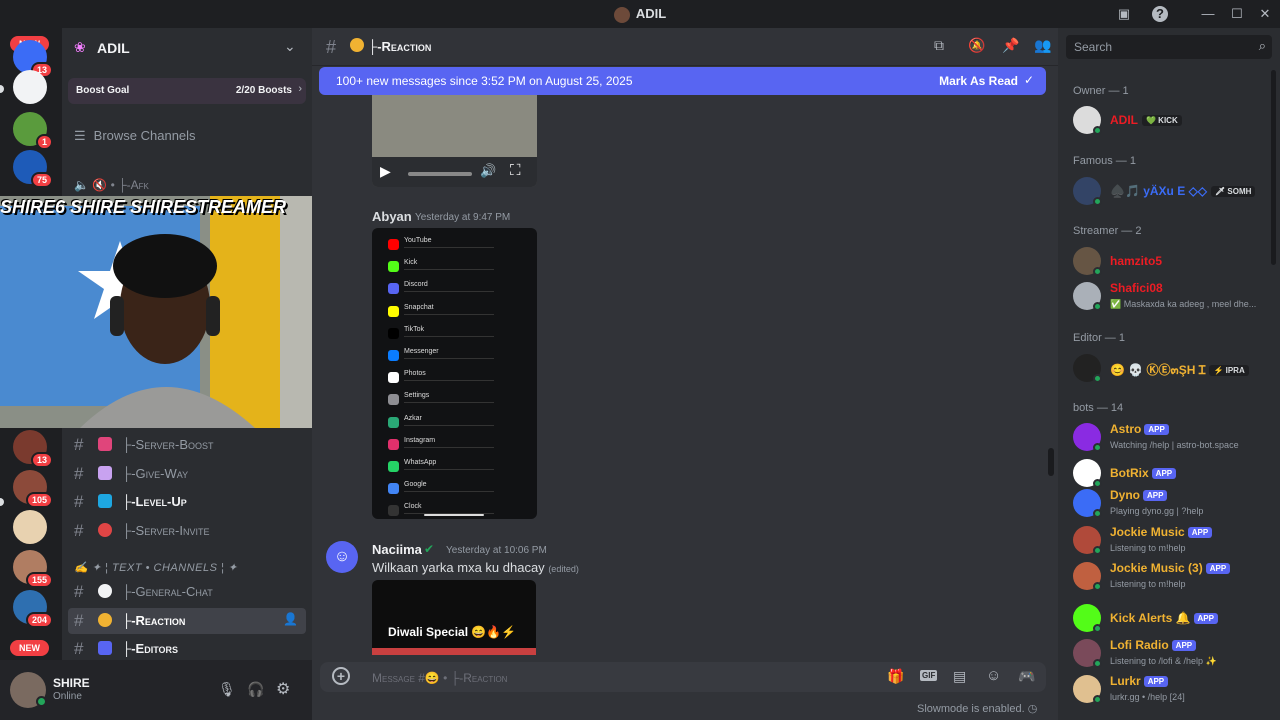 The height and width of the screenshot is (720, 1280). Describe the element at coordinates (187, 474) in the screenshot. I see `channel-give-way: # ├-Give-Way` at that location.